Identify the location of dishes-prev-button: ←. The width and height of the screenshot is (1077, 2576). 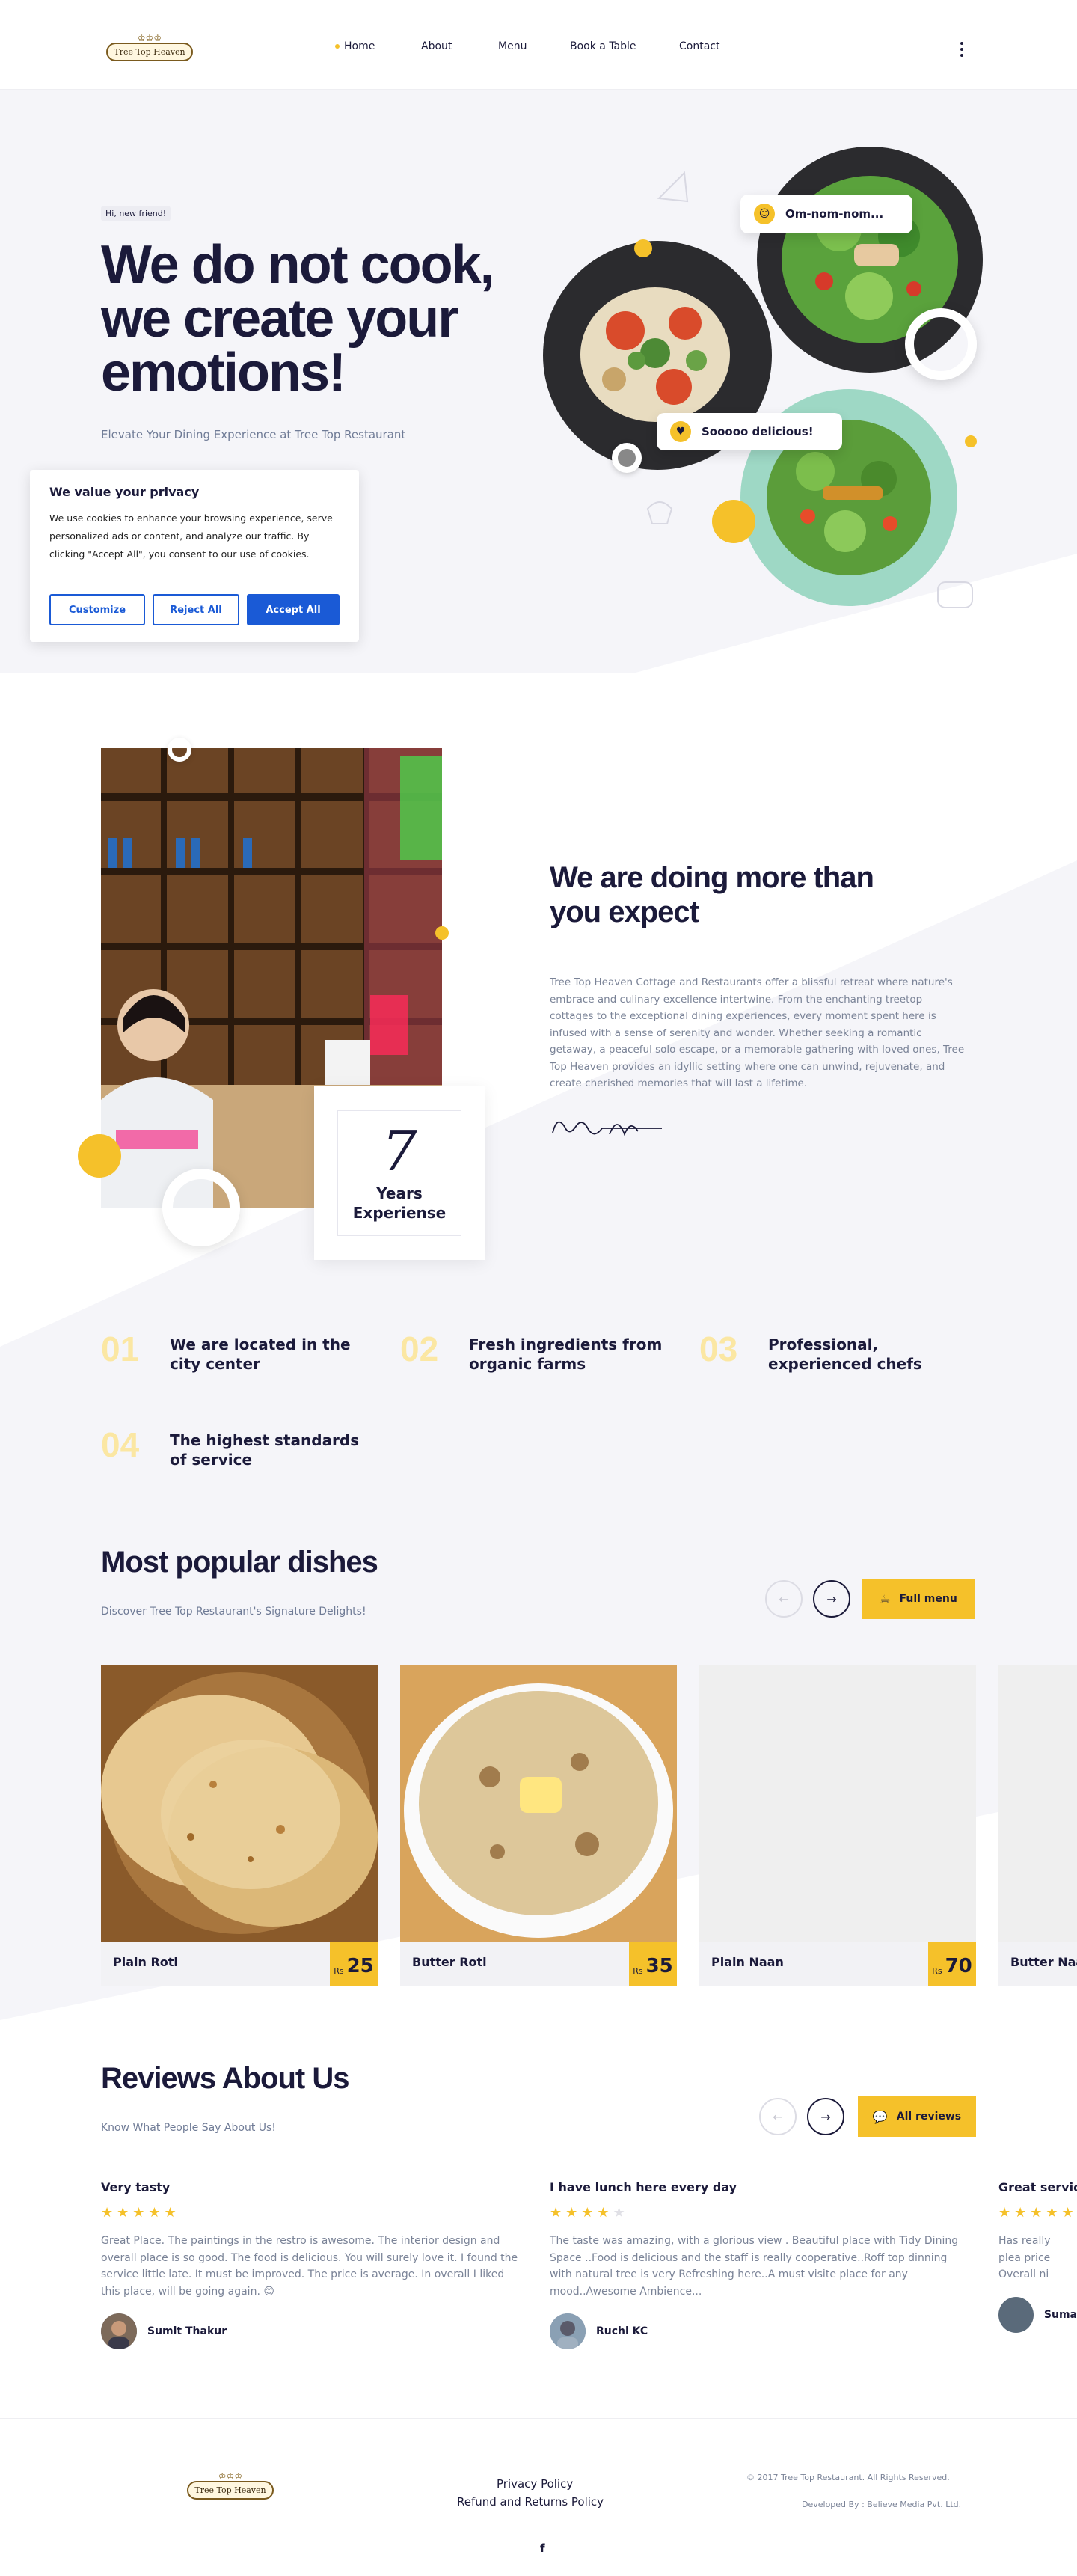
(784, 1599).